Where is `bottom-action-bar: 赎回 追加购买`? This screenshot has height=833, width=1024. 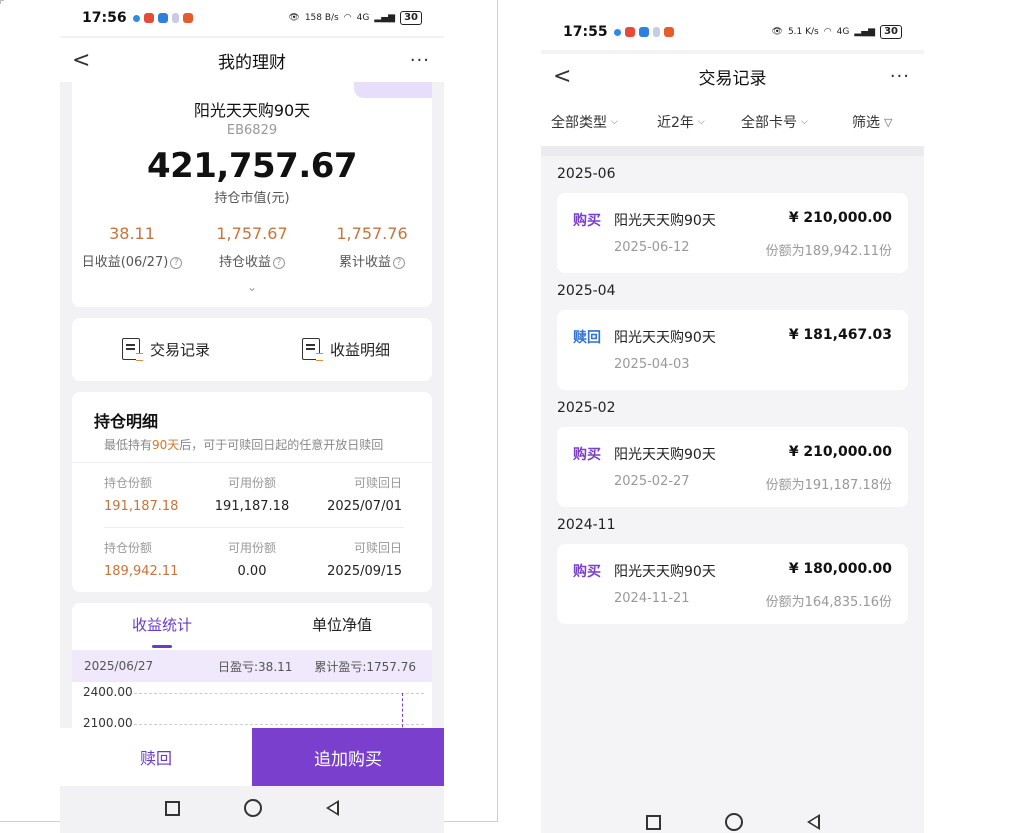 bottom-action-bar: 赎回 追加购买 is located at coordinates (252, 757).